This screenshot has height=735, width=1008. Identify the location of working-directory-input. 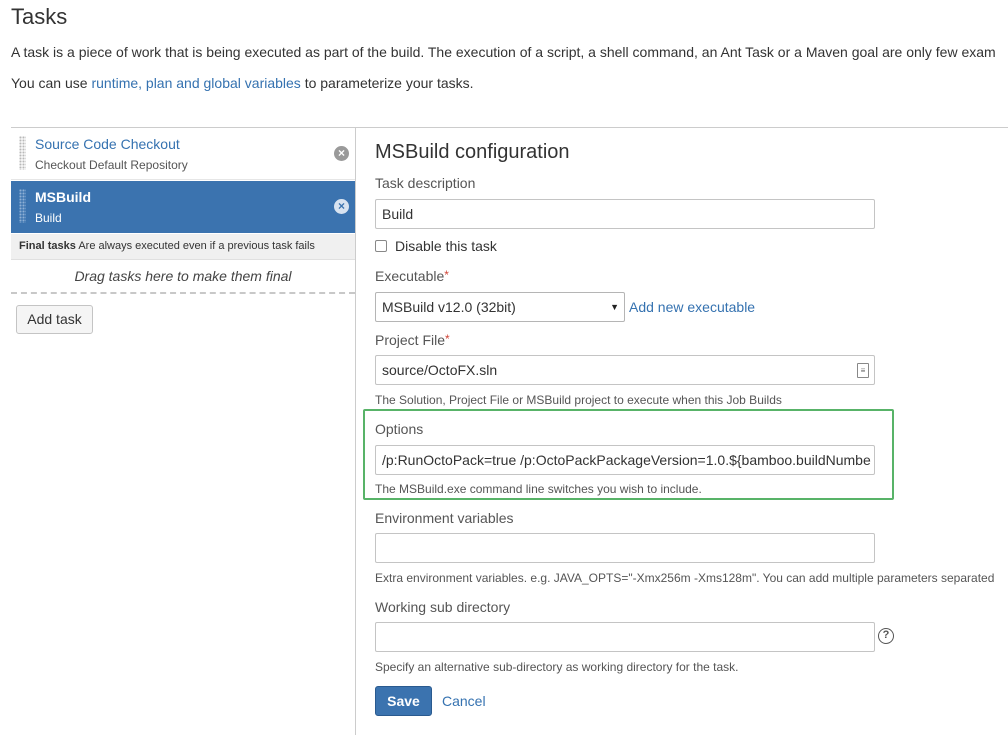
(625, 637).